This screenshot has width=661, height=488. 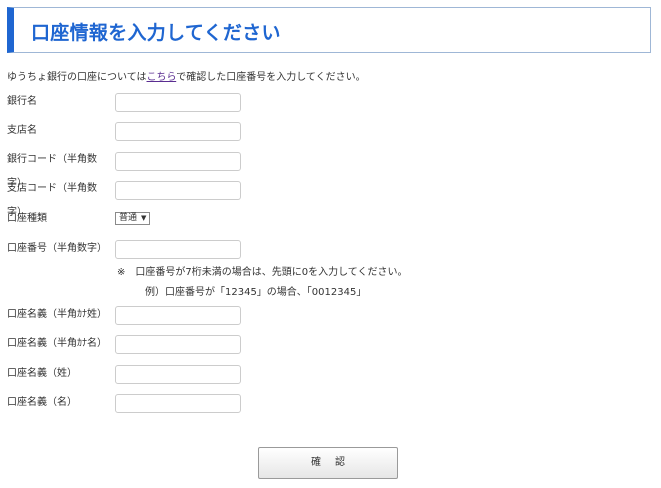 I want to click on holder-last-input, so click(x=178, y=374).